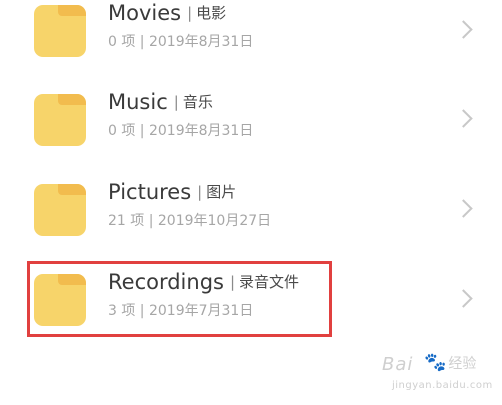 The height and width of the screenshot is (405, 502). I want to click on item-title: Movies | 电影, so click(167, 15).